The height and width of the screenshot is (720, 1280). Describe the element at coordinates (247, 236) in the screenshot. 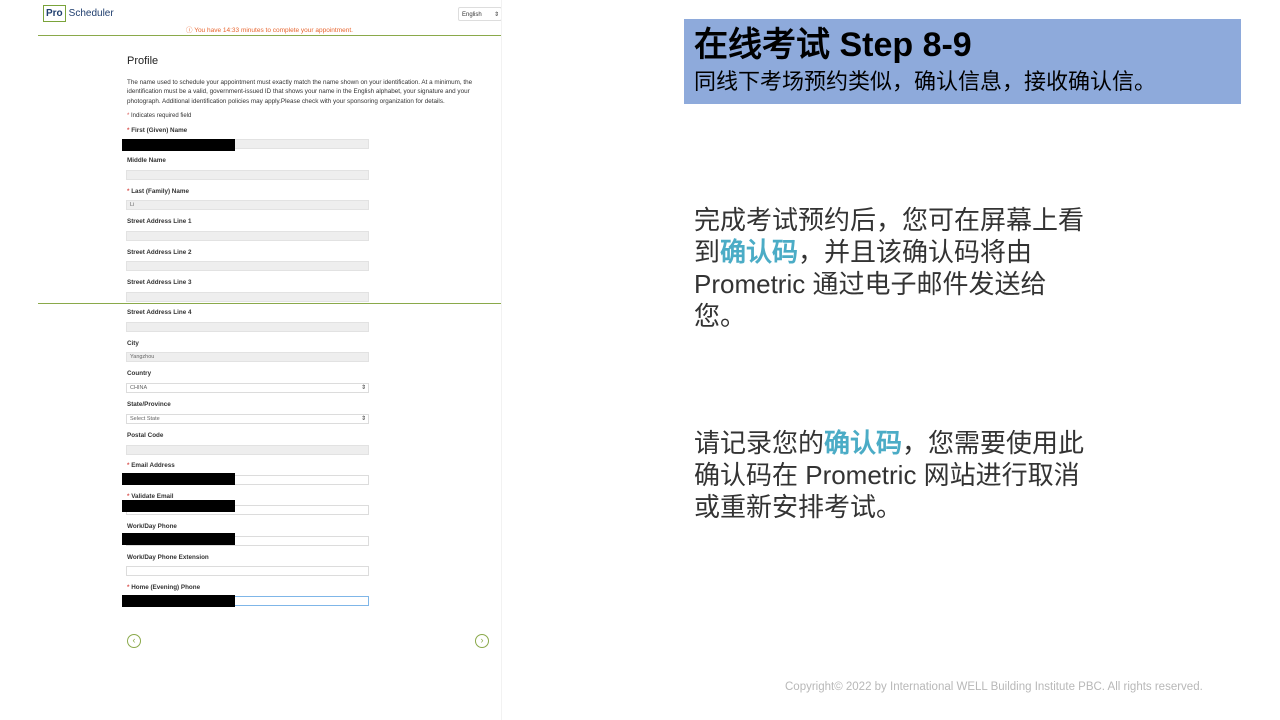

I see `street1-input` at that location.